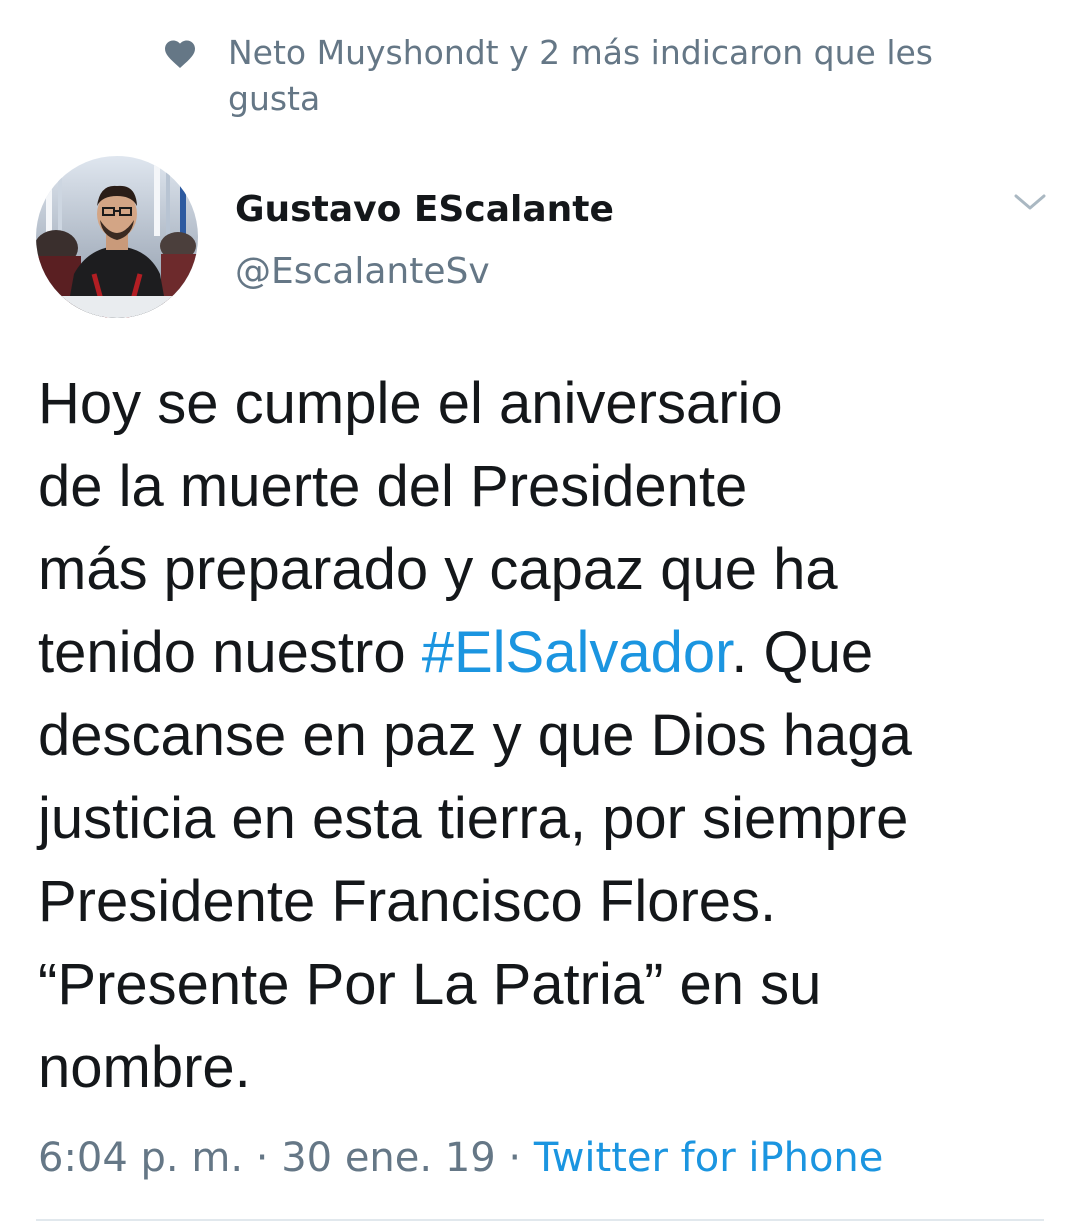  Describe the element at coordinates (430, 984) in the screenshot. I see `tweet-line: “Presente Por La Patria” en su` at that location.